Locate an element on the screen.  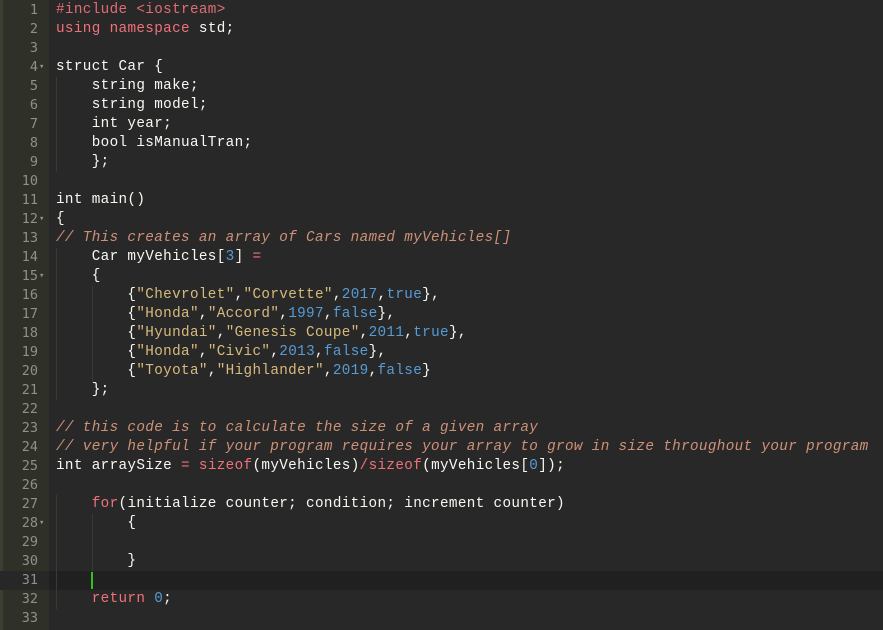
code-line: 32 return 0; is located at coordinates (441, 599).